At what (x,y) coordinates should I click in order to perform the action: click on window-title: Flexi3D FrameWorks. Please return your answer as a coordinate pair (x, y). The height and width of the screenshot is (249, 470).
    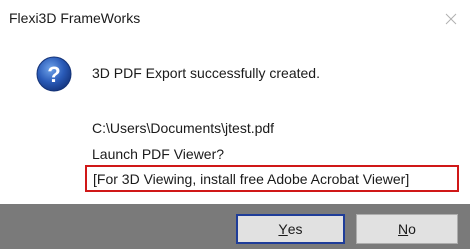
    Looking at the image, I should click on (75, 18).